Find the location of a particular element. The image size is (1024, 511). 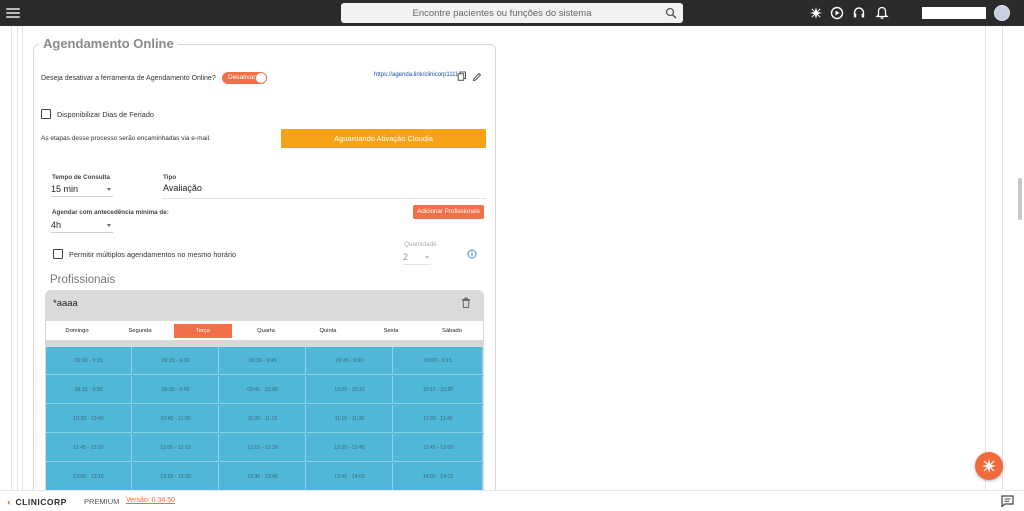

top-navigation-bar is located at coordinates (512, 13).